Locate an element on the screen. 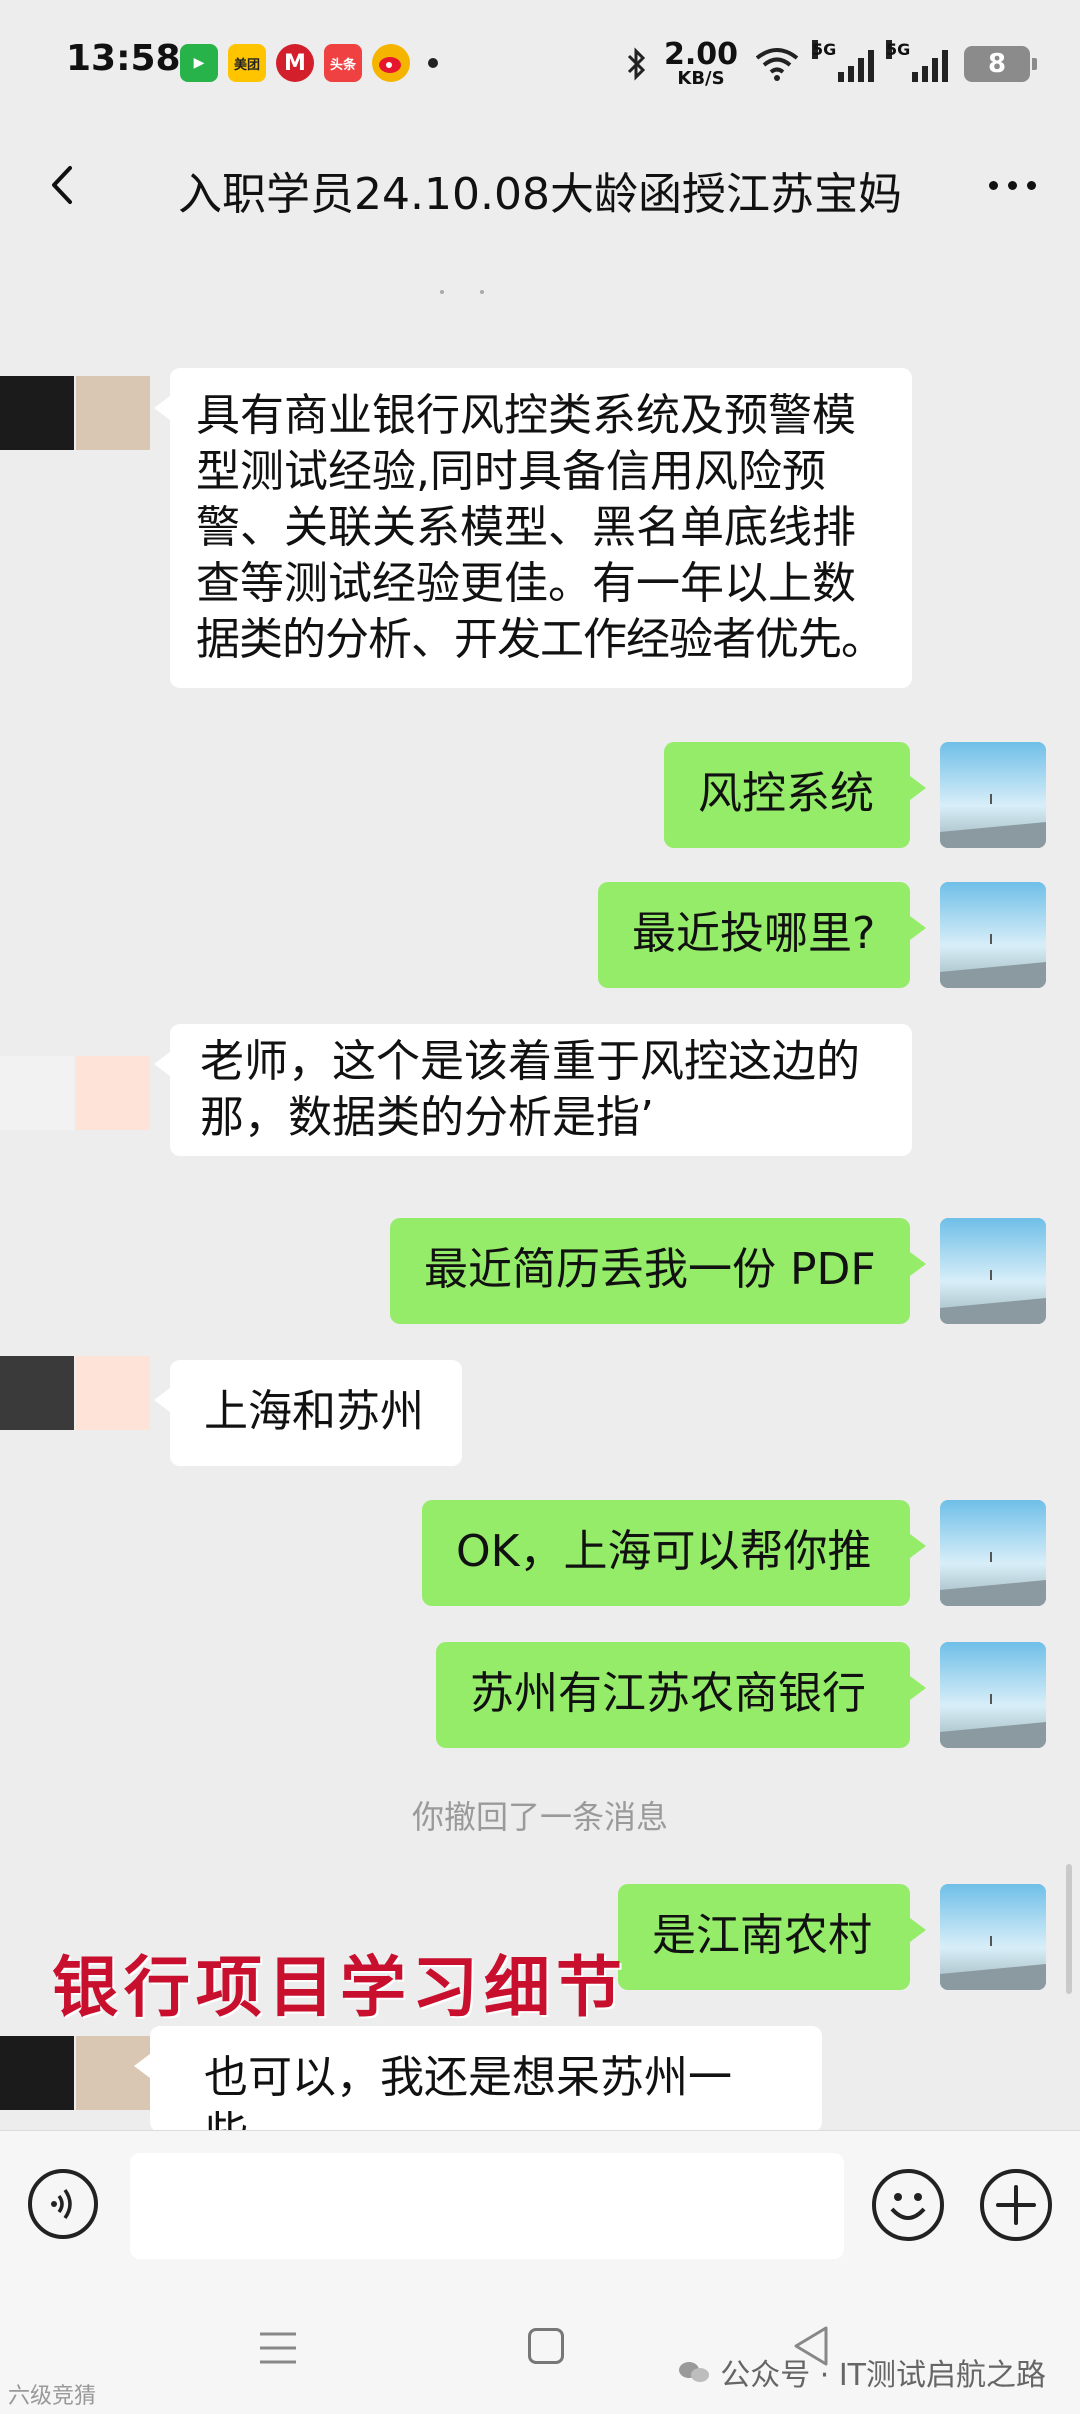 The image size is (1080, 2414). more-notifications-dot is located at coordinates (433, 63).